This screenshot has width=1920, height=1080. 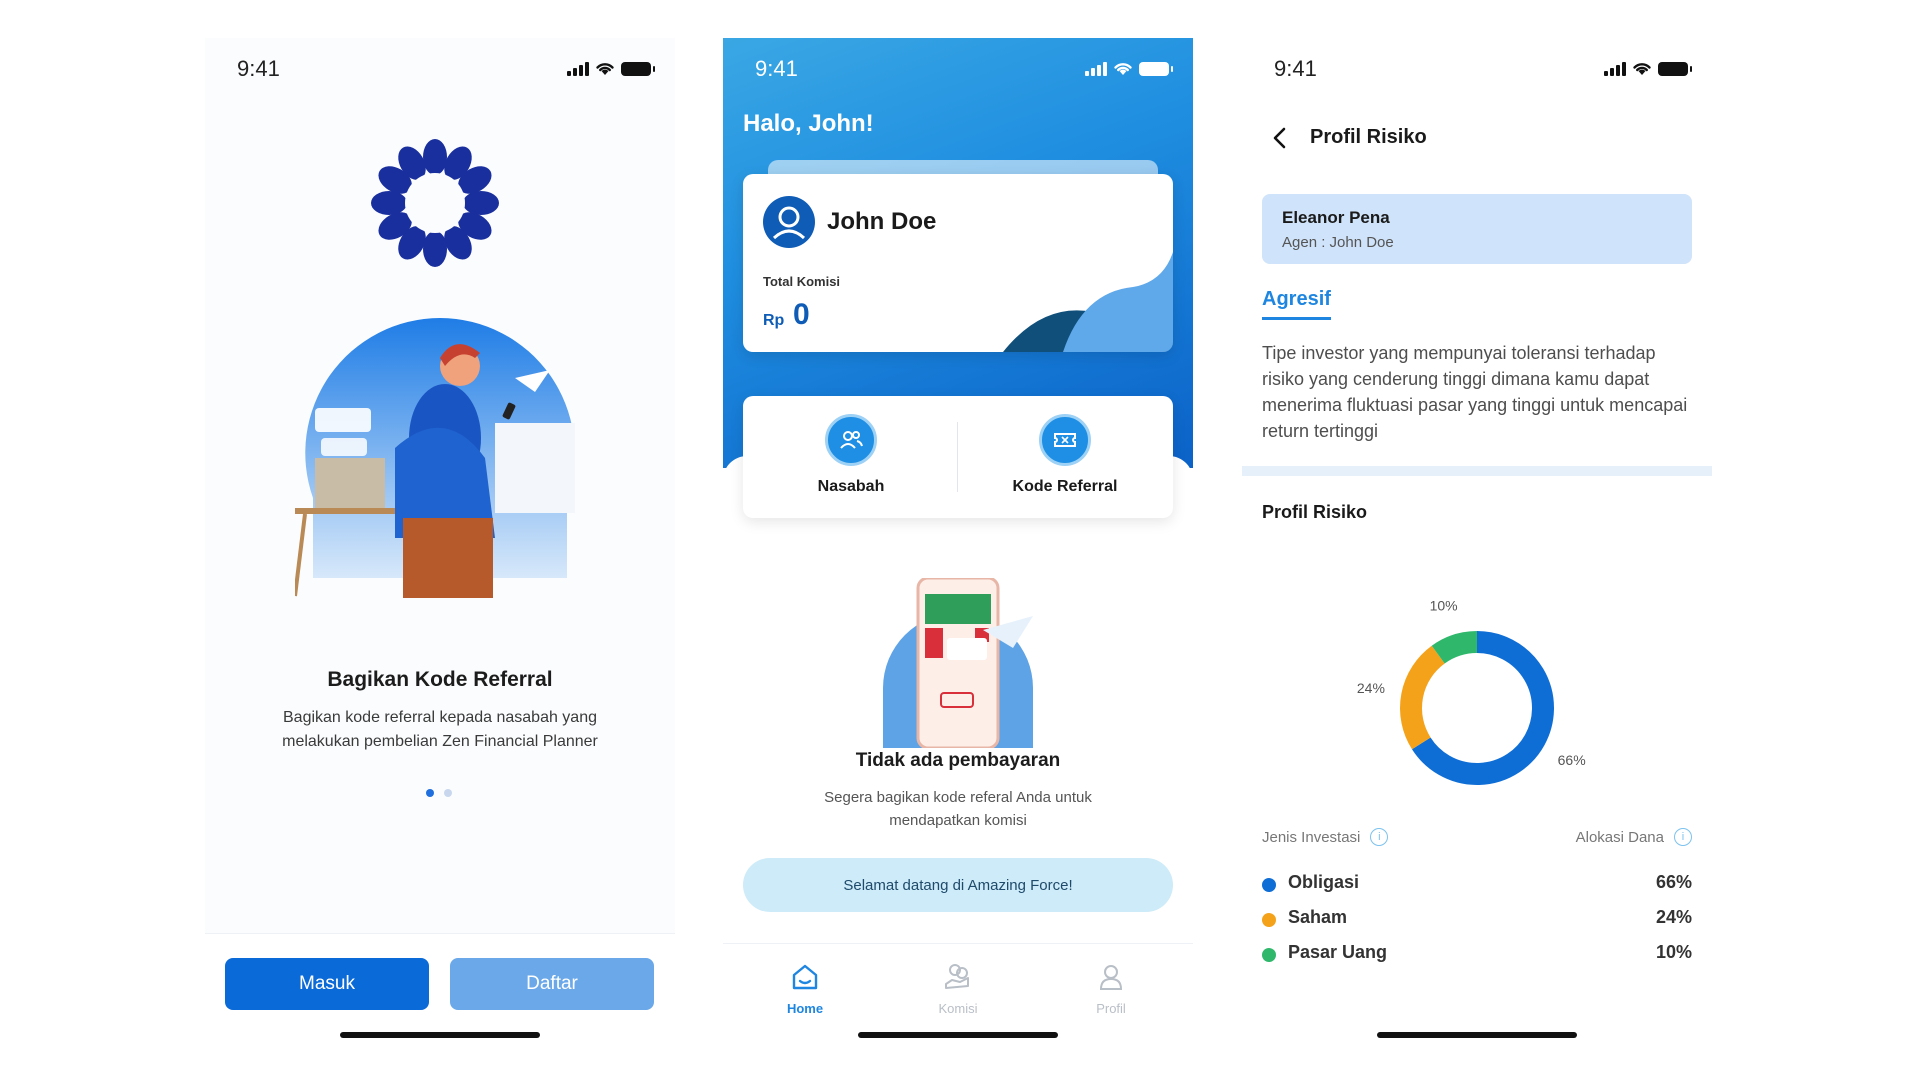 What do you see at coordinates (851, 486) in the screenshot?
I see `menu-nasabah-label: Nasabah` at bounding box center [851, 486].